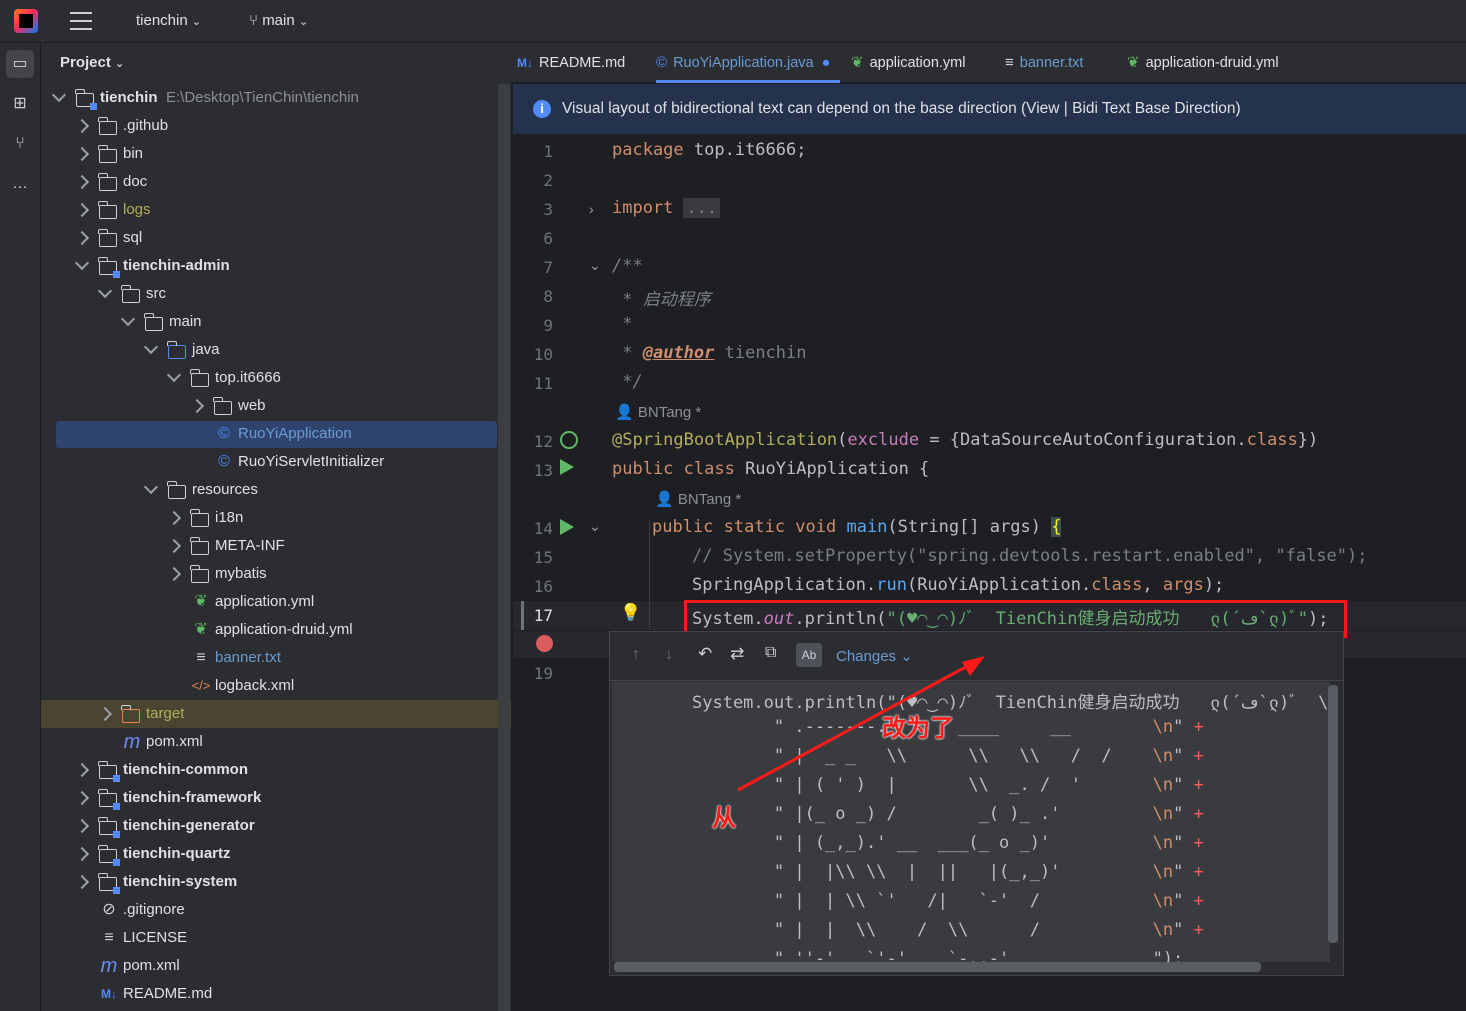 The image size is (1466, 1011). I want to click on annotation-changed-to: 改为了, so click(918, 728).